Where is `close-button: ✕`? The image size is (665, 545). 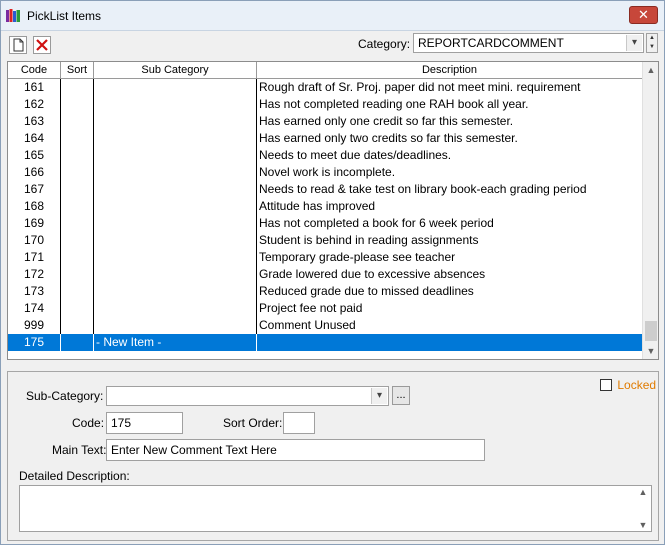
close-button: ✕ is located at coordinates (643, 15).